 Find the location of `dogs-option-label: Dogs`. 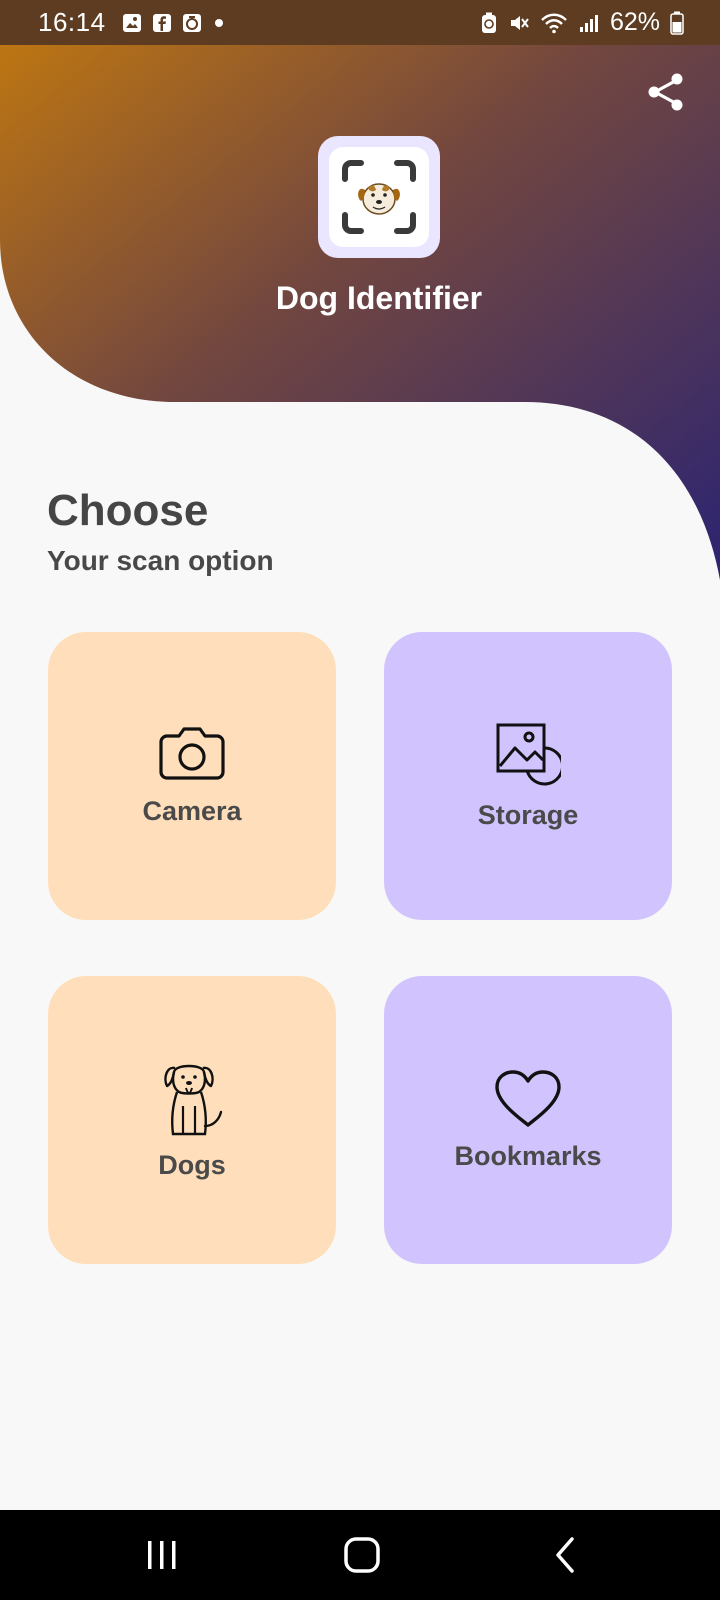

dogs-option-label: Dogs is located at coordinates (192, 1164).